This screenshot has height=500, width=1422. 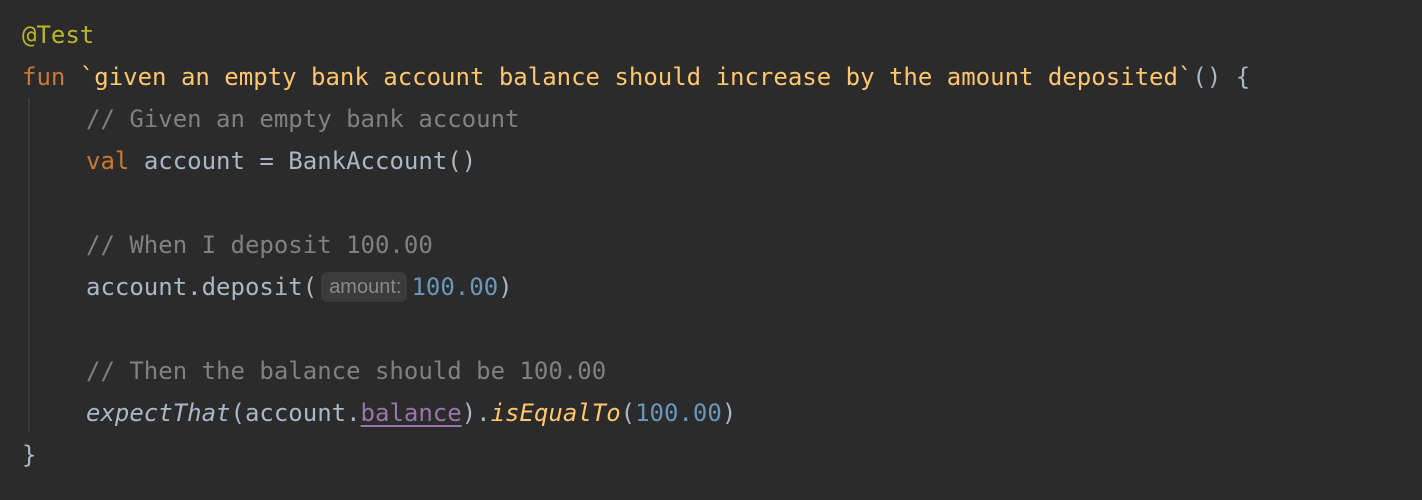 What do you see at coordinates (678, 413) in the screenshot?
I see `expected-amount-literal: 100.00` at bounding box center [678, 413].